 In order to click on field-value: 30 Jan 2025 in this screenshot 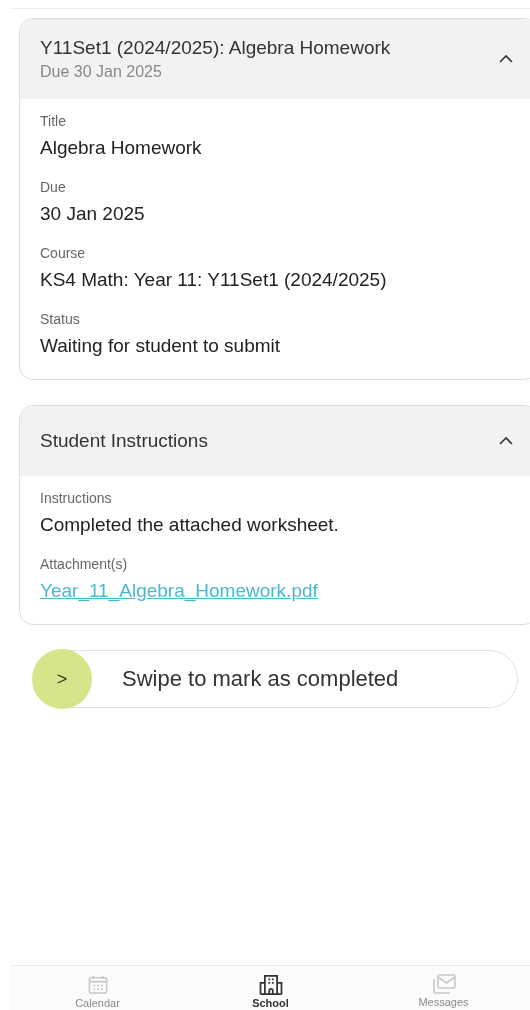, I will do `click(92, 214)`.